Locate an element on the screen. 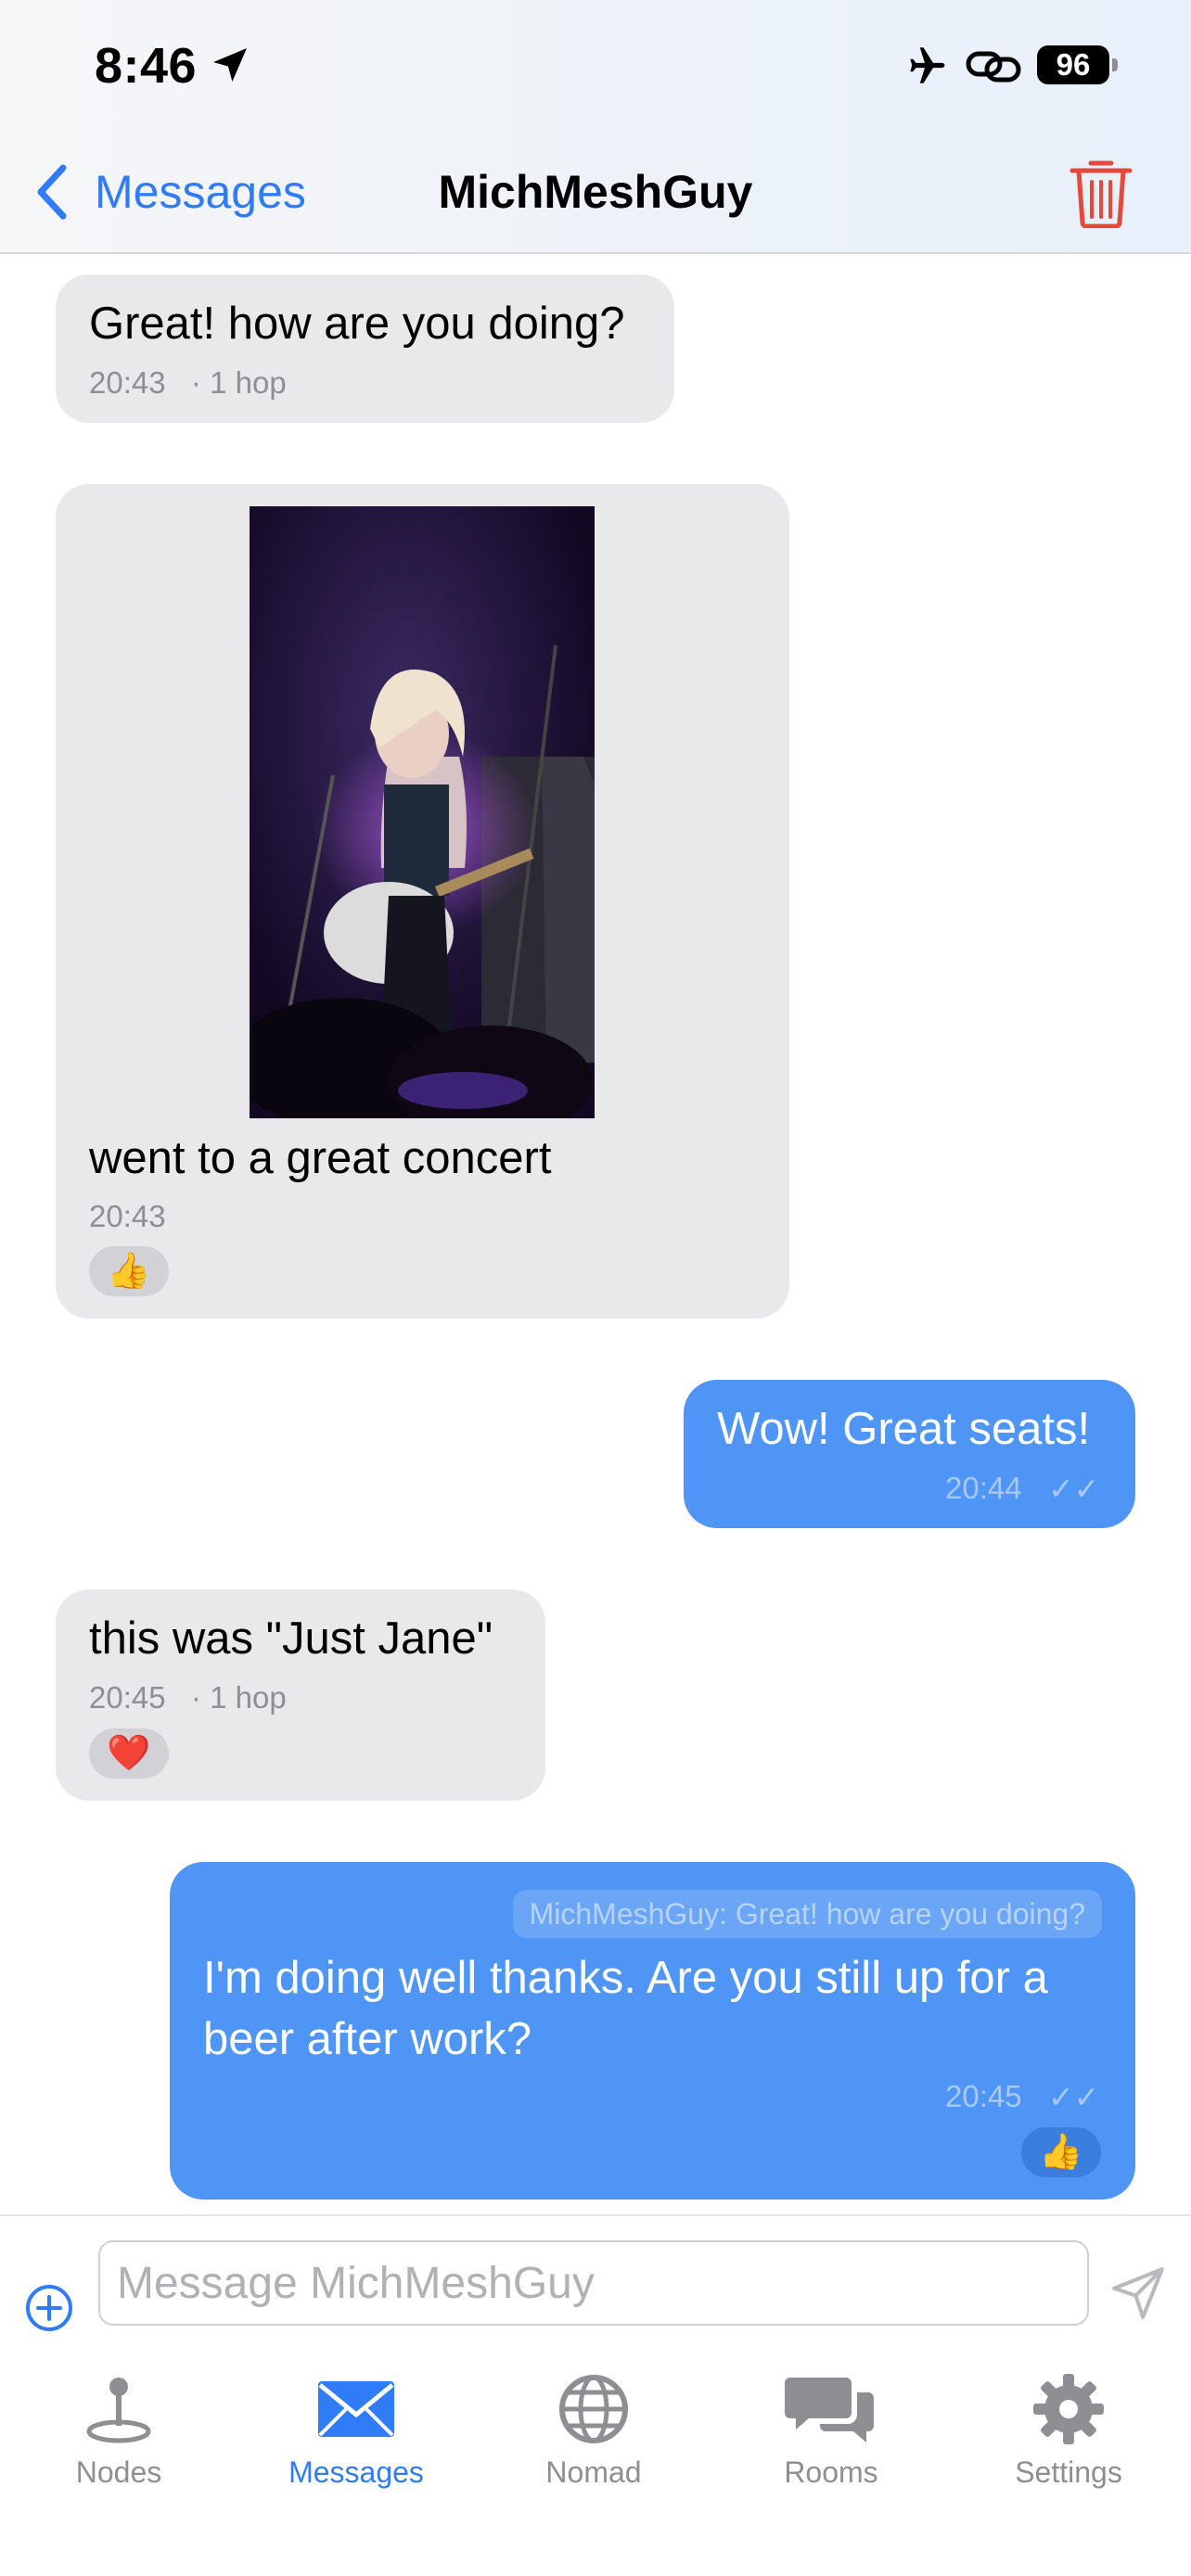  tab-rooms: Rooms is located at coordinates (831, 2432).